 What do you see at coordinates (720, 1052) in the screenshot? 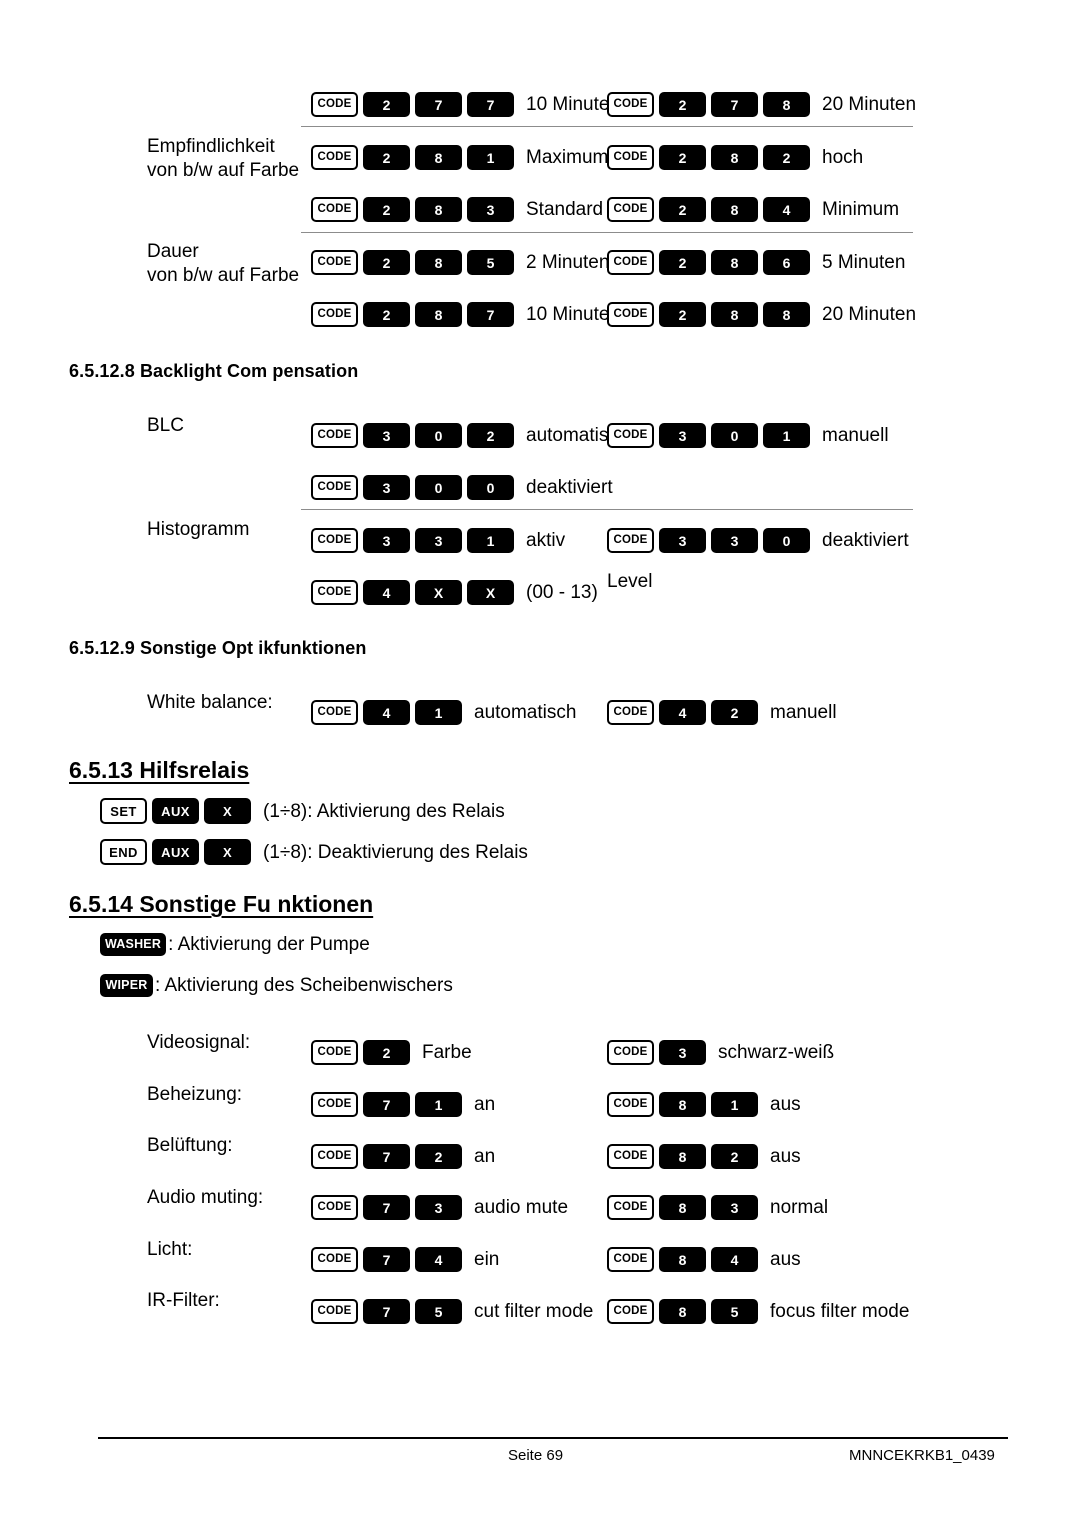
I see `keysequence-row: CODE 3 schwarz-weiß` at bounding box center [720, 1052].